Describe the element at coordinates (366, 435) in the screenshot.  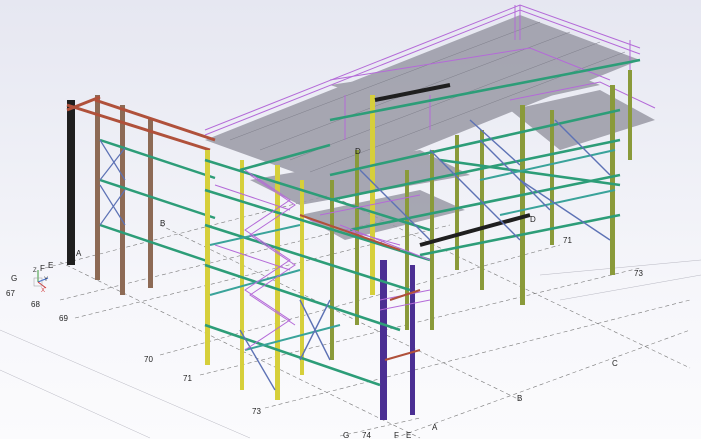
I see `grid-label-74: 74` at that location.